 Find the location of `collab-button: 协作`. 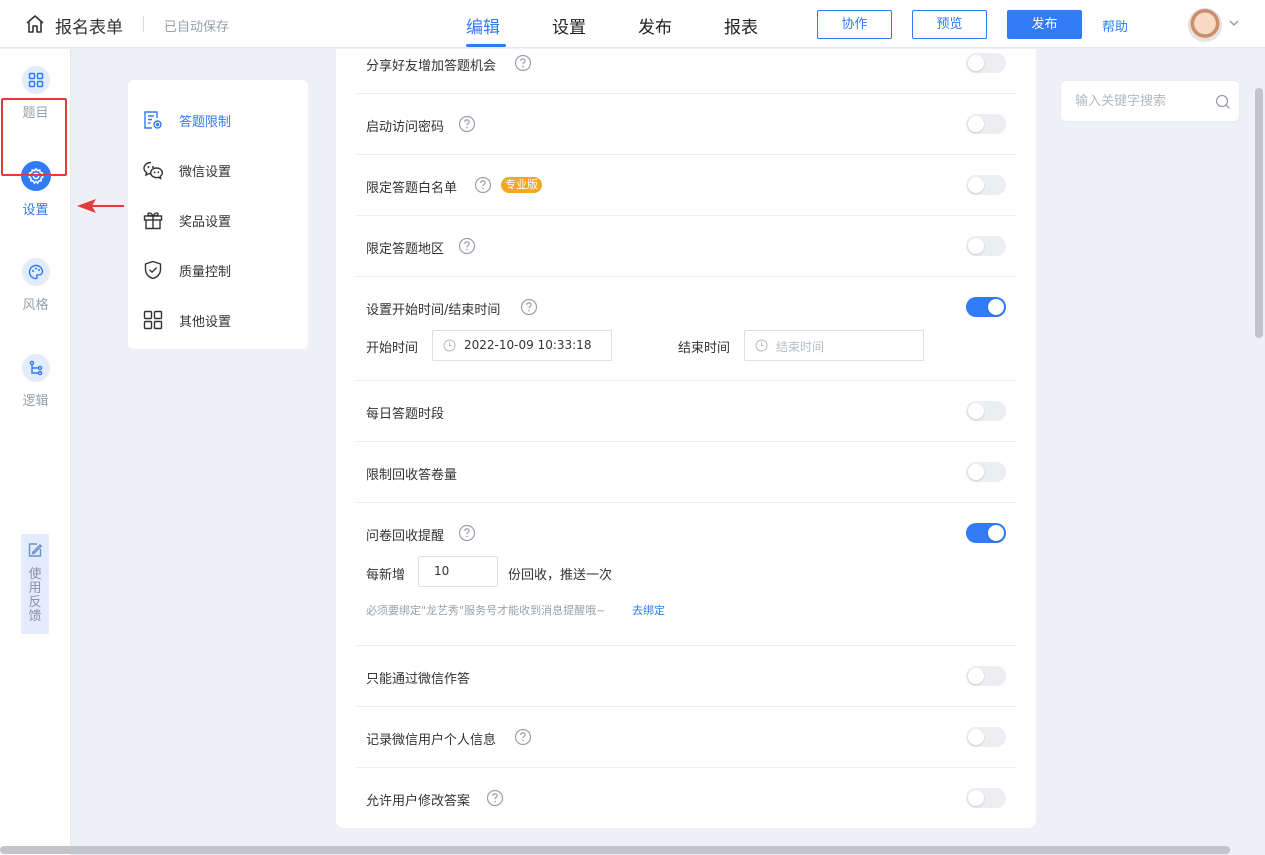

collab-button: 协作 is located at coordinates (854, 24).